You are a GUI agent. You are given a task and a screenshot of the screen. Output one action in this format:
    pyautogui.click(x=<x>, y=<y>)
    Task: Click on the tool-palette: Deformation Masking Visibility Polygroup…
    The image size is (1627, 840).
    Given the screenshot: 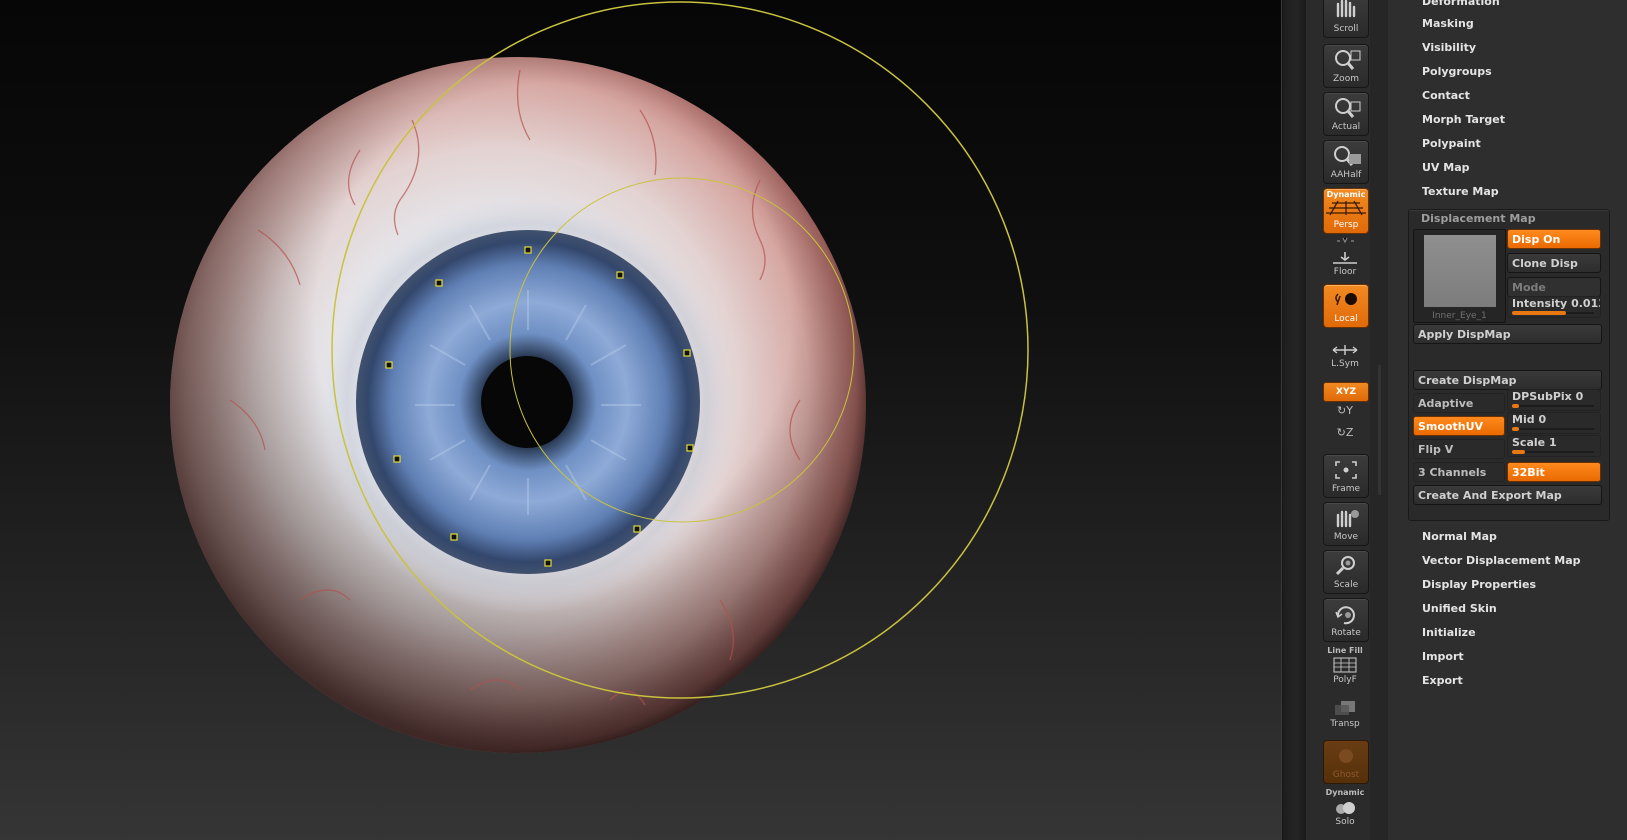 What is the action you would take?
    pyautogui.click(x=1507, y=420)
    